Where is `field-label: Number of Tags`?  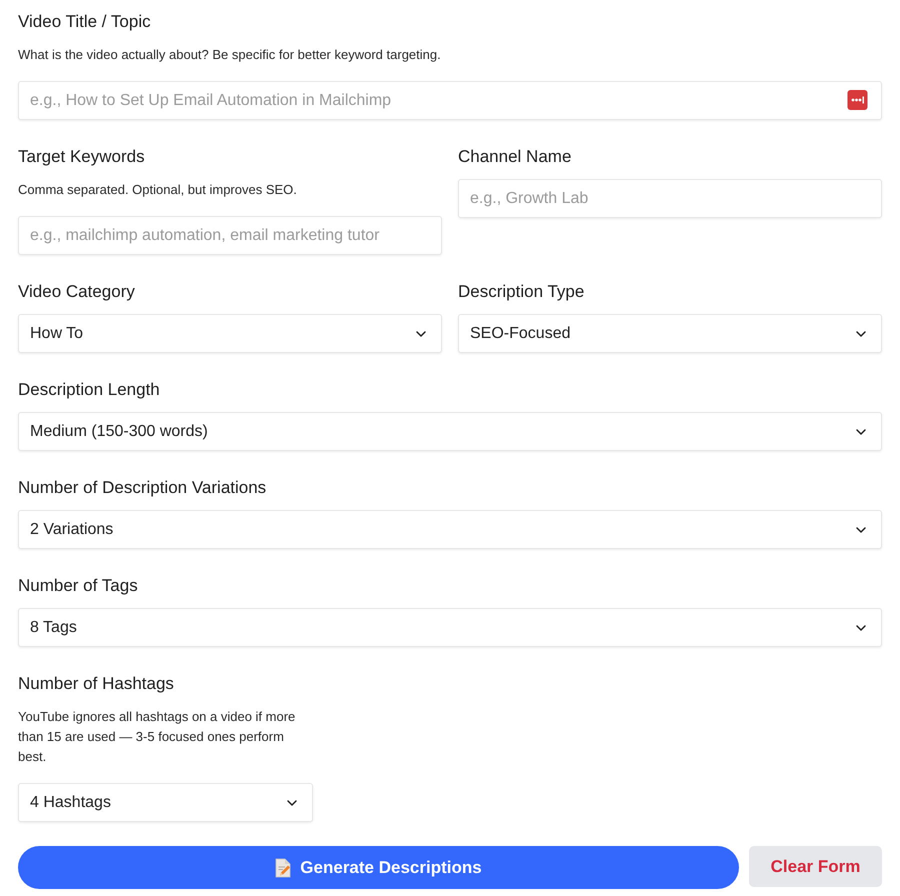 field-label: Number of Tags is located at coordinates (78, 586).